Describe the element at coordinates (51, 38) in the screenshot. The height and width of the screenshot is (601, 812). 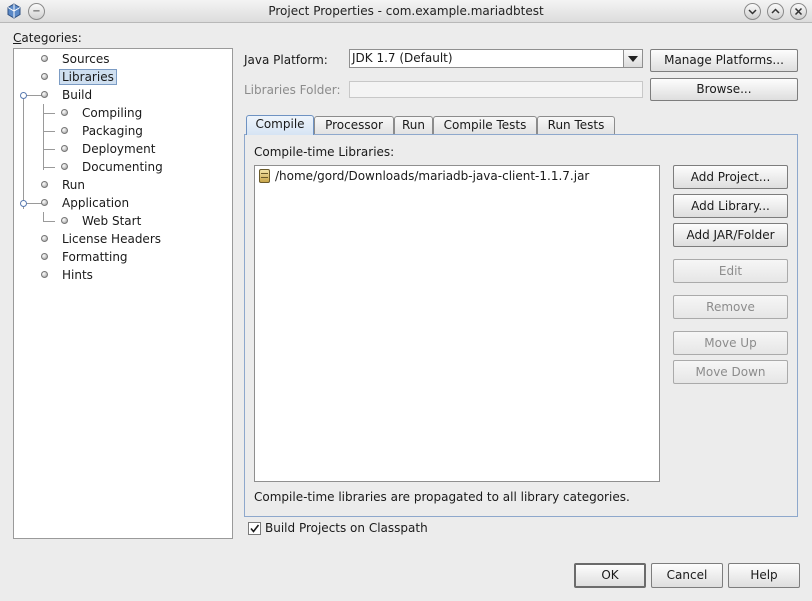
I see `categories-label-text: ategories:` at that location.